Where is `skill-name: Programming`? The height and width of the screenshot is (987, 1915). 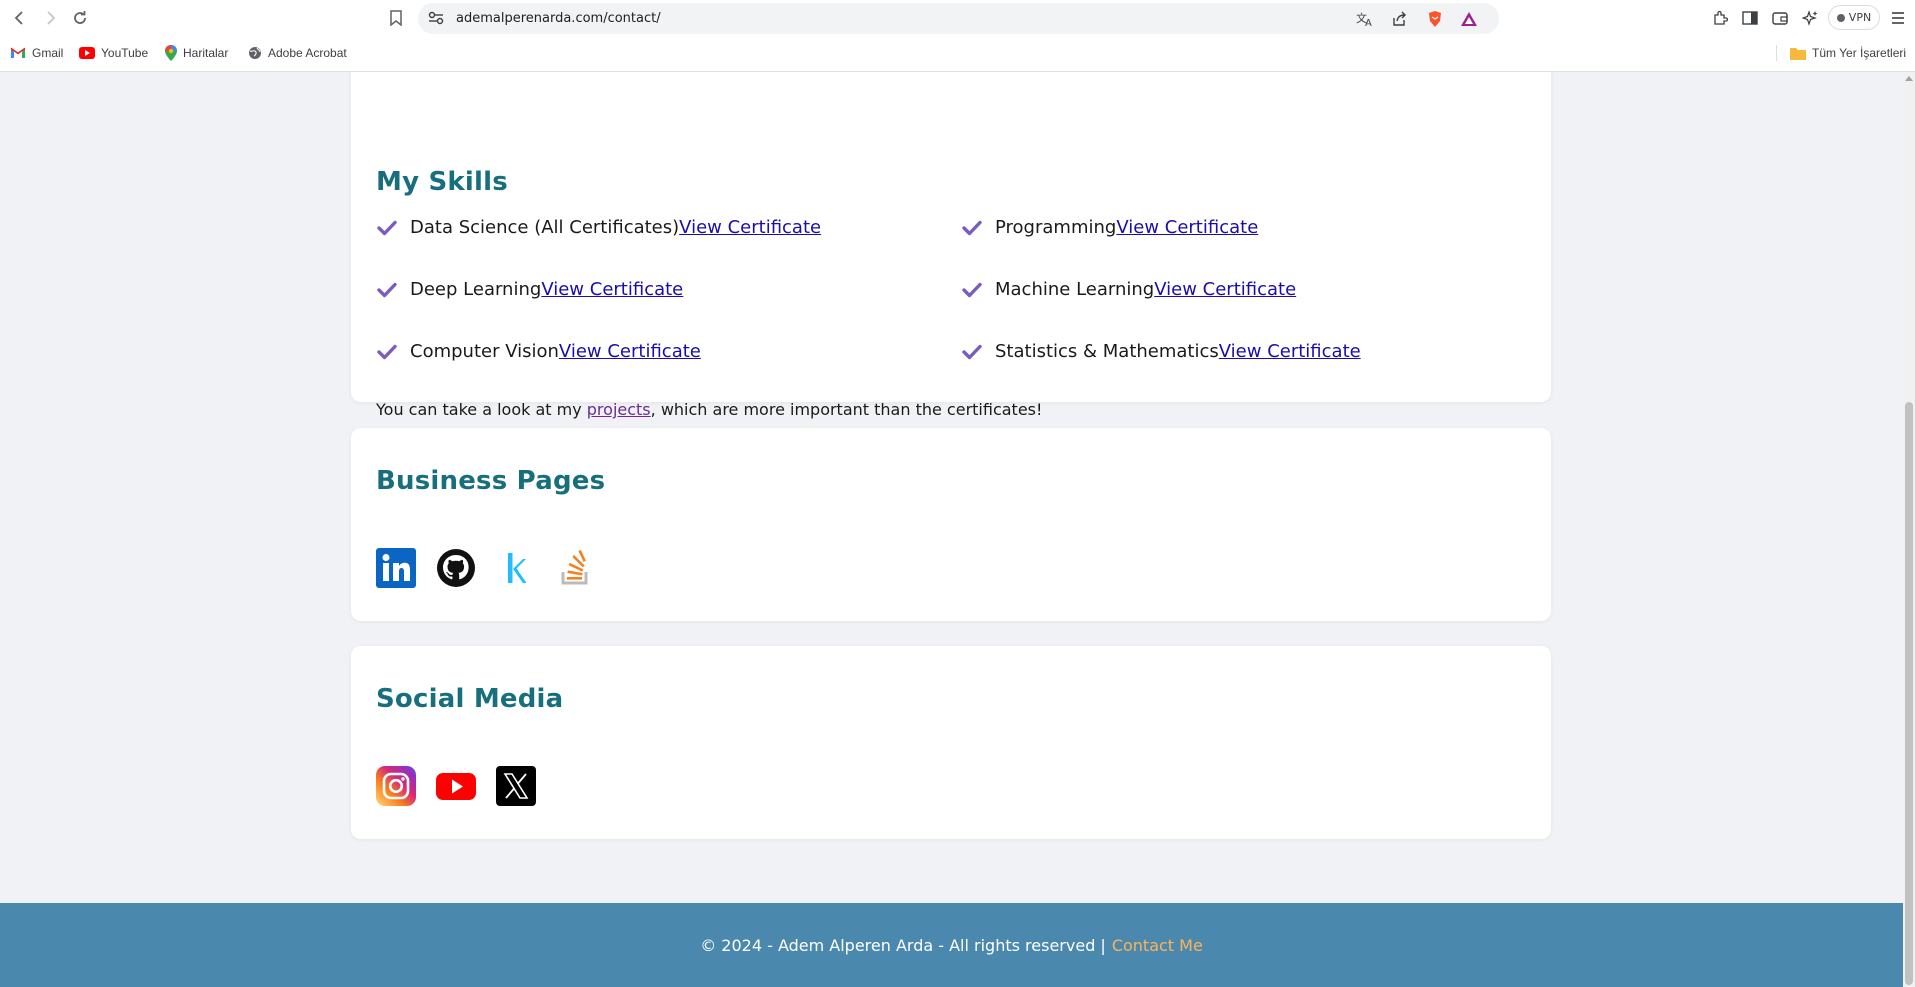
skill-name: Programming is located at coordinates (1056, 227).